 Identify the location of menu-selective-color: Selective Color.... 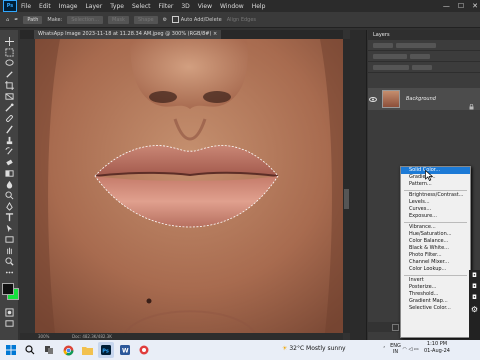
(435, 308).